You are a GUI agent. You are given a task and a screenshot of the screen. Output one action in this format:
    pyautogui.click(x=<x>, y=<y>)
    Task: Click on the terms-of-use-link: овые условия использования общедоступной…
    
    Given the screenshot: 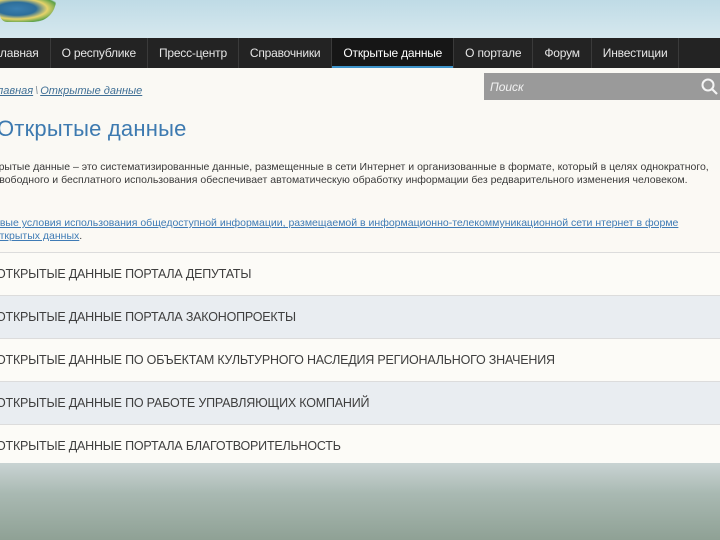 What is the action you would take?
    pyautogui.click(x=339, y=229)
    